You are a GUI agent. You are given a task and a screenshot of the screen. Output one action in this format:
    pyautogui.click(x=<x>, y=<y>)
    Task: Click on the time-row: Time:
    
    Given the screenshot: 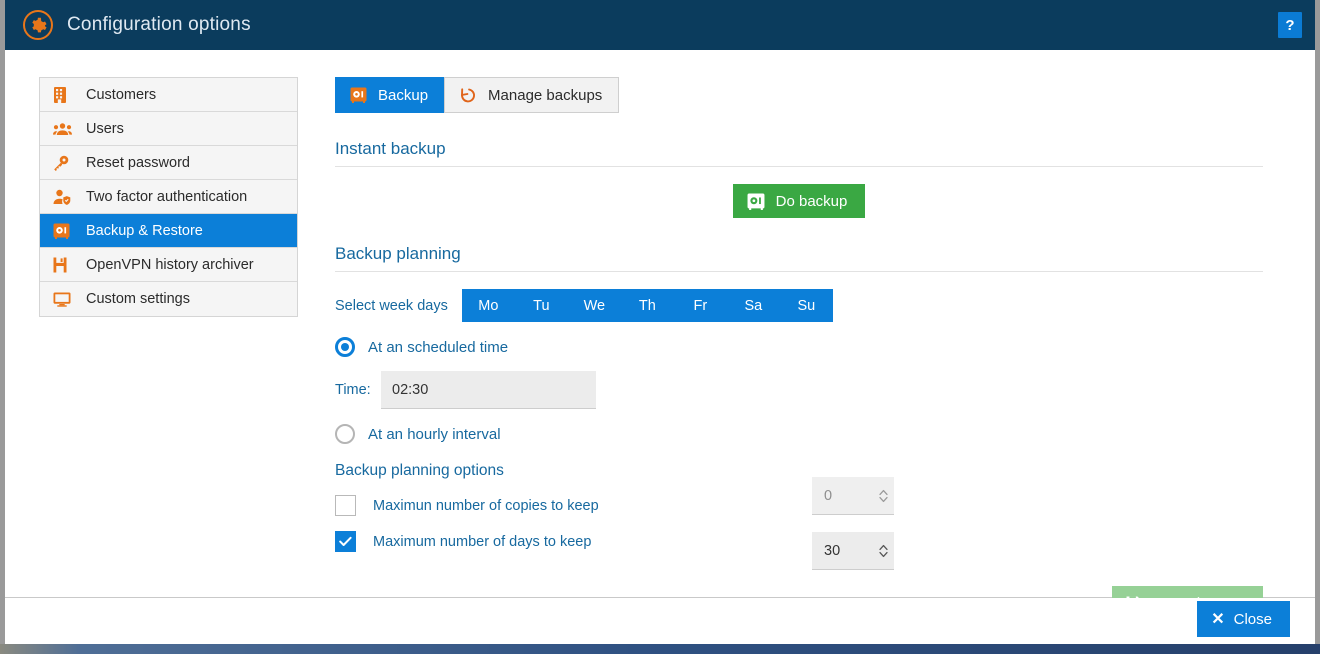 What is the action you would take?
    pyautogui.click(x=802, y=390)
    